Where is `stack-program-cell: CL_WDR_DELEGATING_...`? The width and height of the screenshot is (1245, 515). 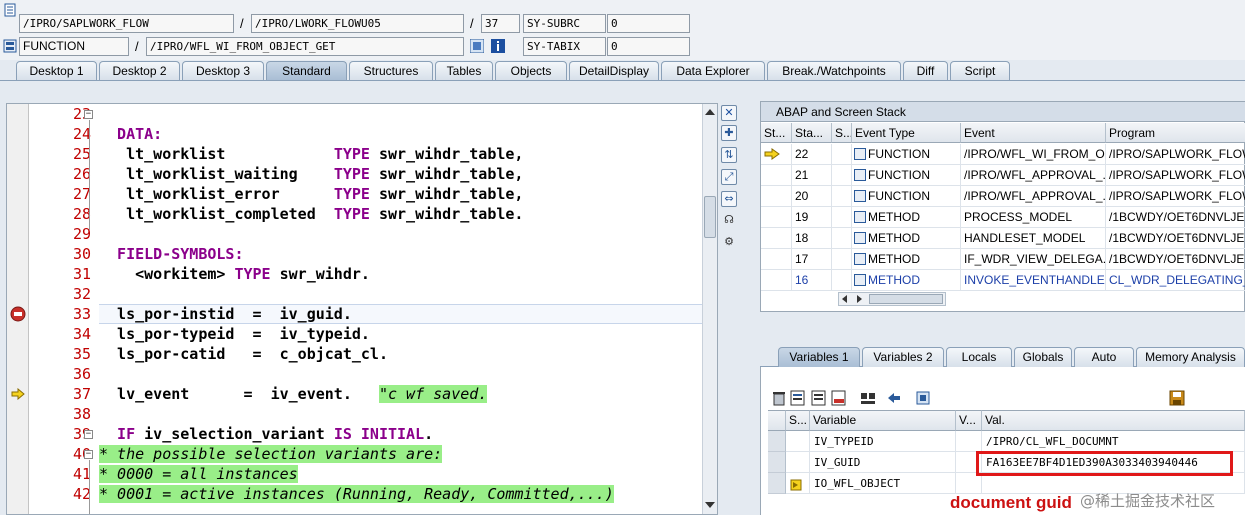
stack-program-cell: CL_WDR_DELEGATING_... is located at coordinates (1175, 280).